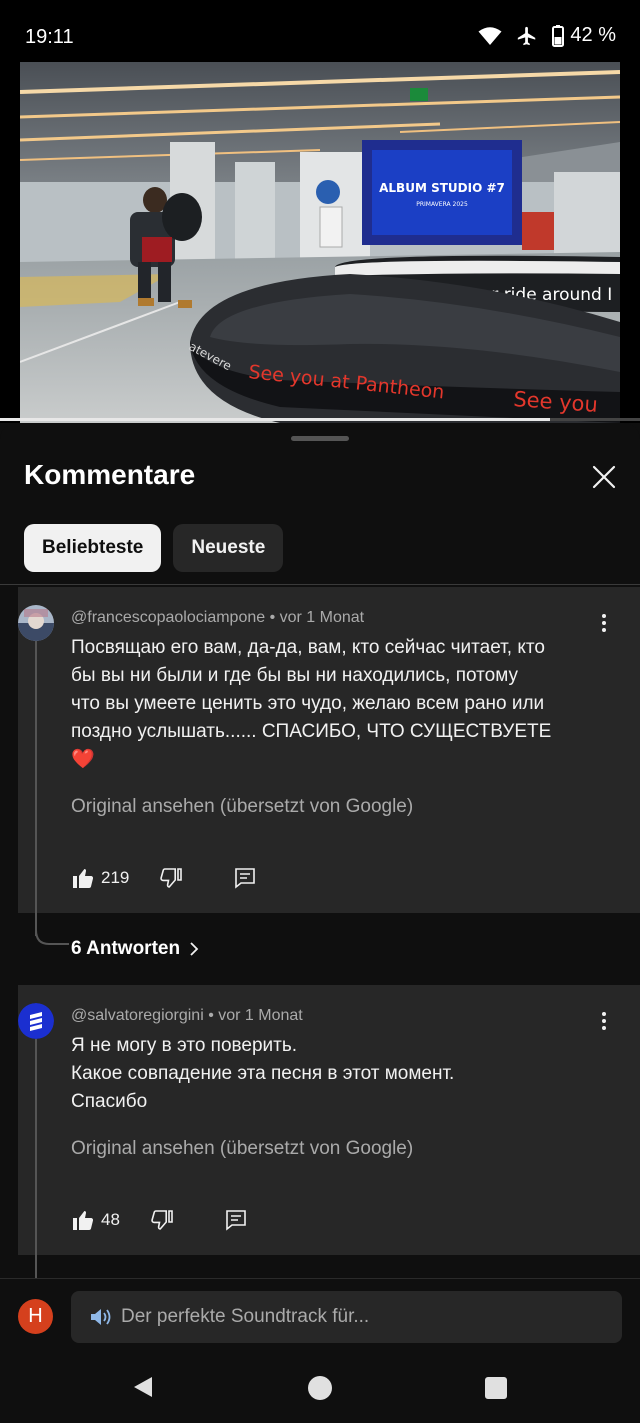  What do you see at coordinates (110, 1219) in the screenshot?
I see `like-count: 48` at bounding box center [110, 1219].